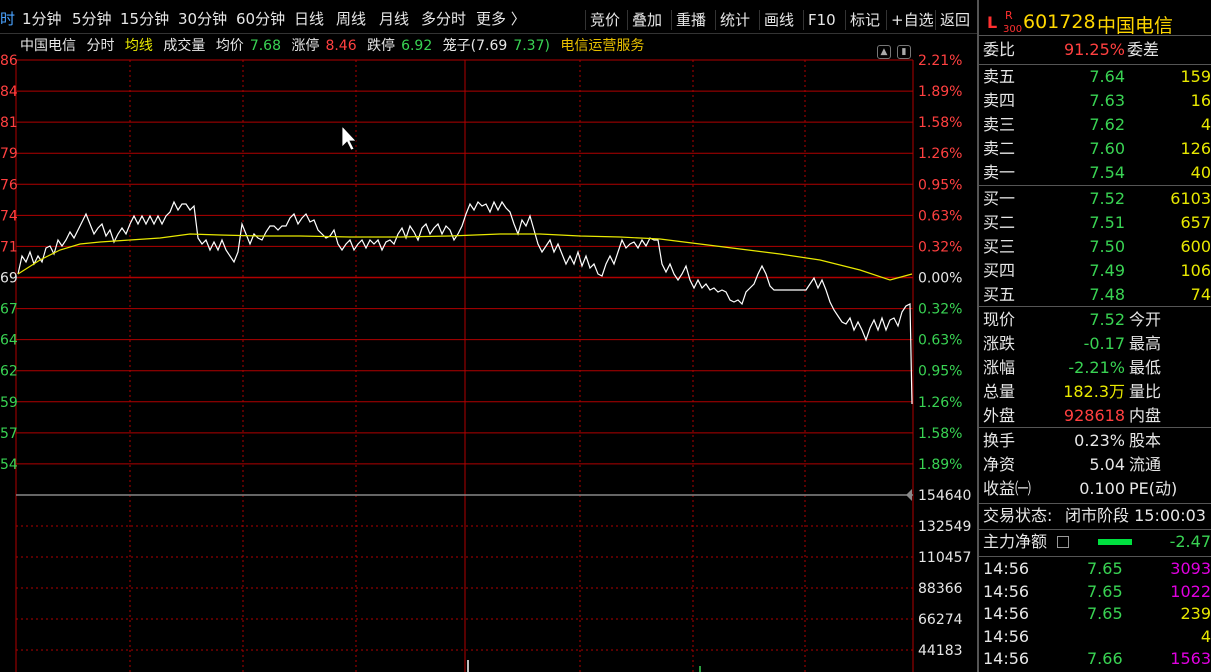 This screenshot has height=672, width=1211. I want to click on order-book-row: 卖二 7.60 126, so click(1095, 149).